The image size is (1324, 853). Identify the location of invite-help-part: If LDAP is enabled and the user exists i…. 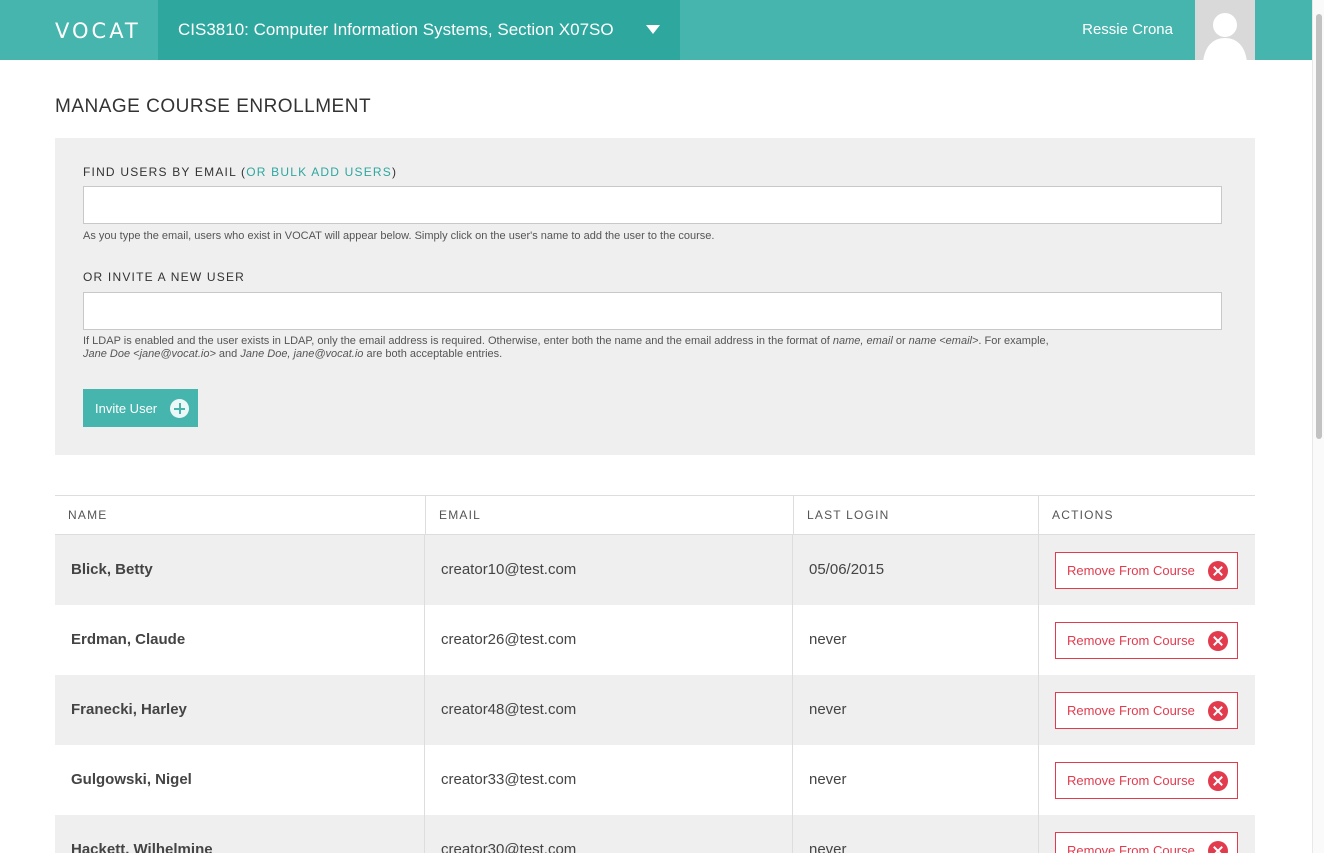
(458, 341).